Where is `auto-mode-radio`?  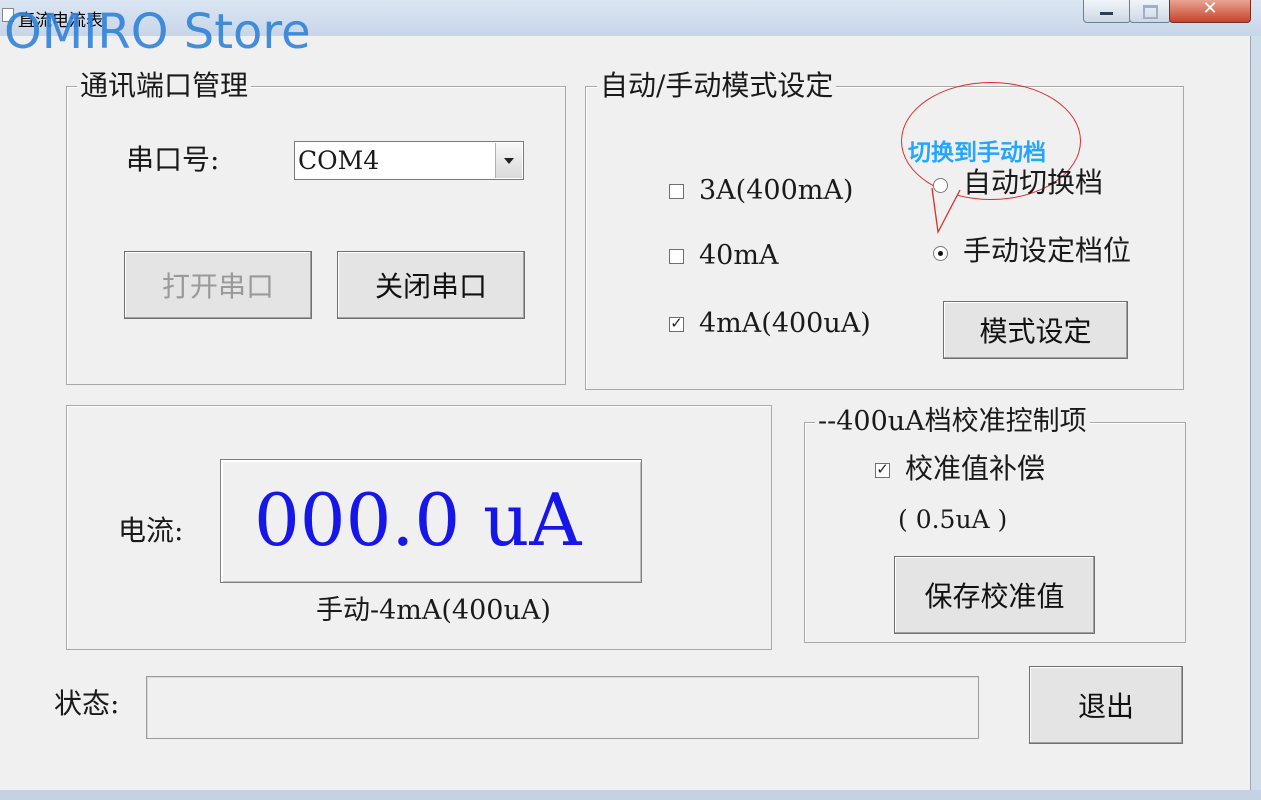 auto-mode-radio is located at coordinates (940, 185).